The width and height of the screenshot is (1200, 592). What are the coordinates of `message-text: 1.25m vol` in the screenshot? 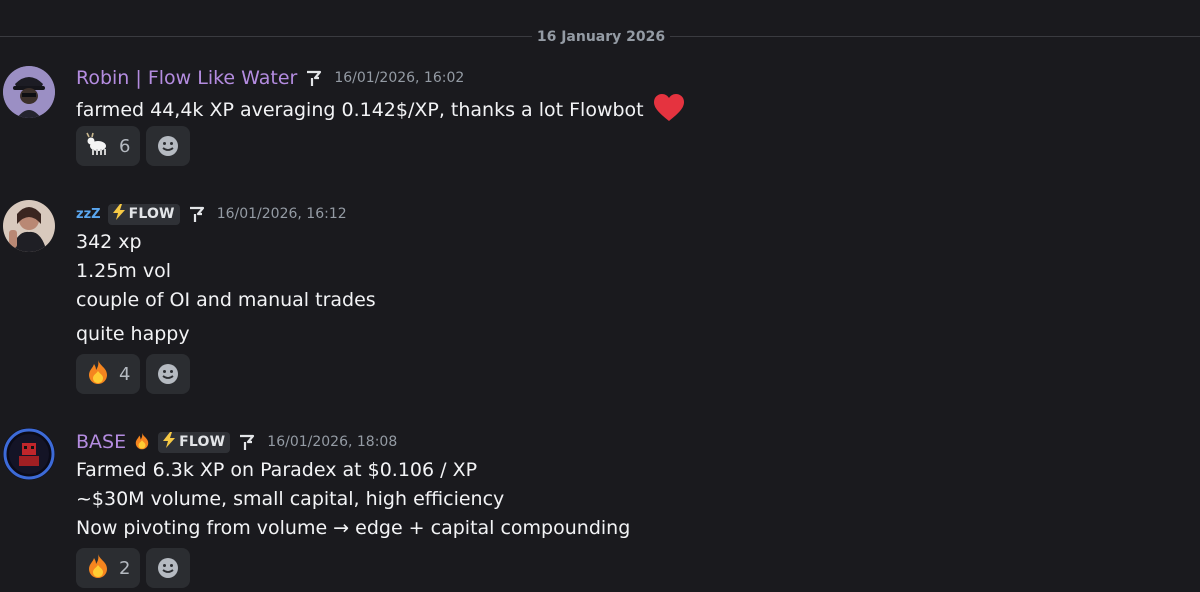 It's located at (123, 271).